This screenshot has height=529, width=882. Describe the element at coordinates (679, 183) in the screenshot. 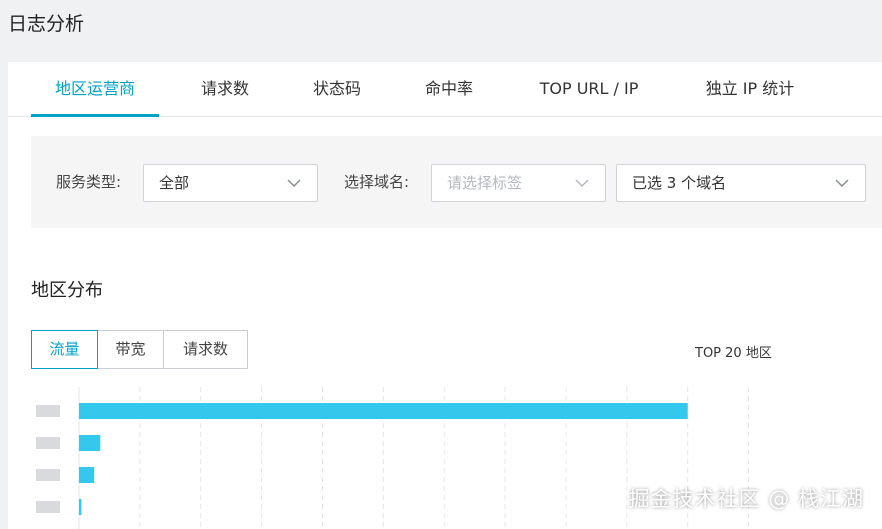

I see `domain-select-value: 已选 3 个域名` at that location.